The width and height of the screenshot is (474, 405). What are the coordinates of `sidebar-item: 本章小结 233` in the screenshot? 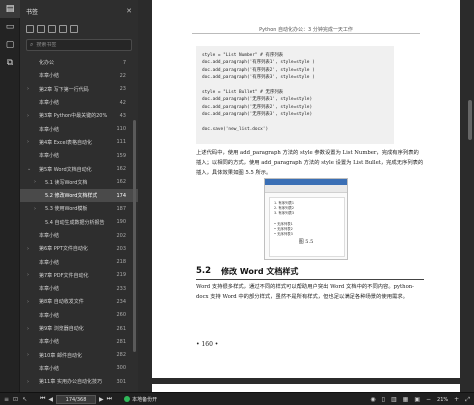 It's located at (79, 288).